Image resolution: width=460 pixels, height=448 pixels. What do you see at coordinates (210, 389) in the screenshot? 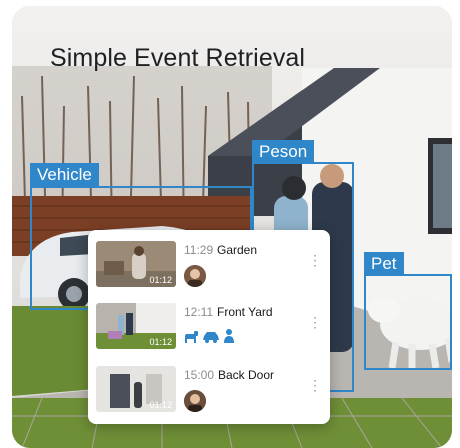
I see `event-item-back-door: 01:12 15:00 Back Door ⋮` at bounding box center [210, 389].